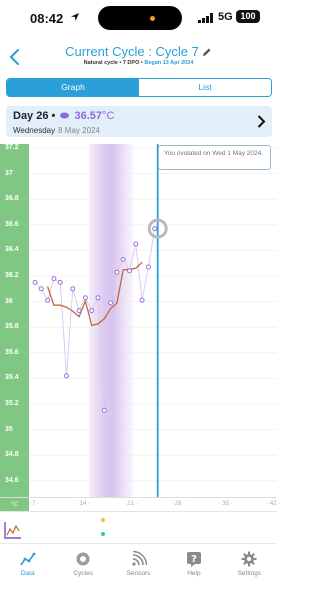 This screenshot has height=600, width=320. I want to click on nav-item-data: Data, so click(27, 572).